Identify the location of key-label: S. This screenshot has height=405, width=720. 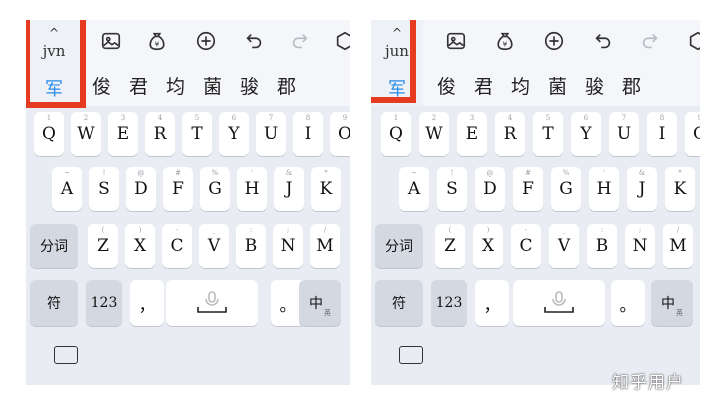
(104, 189).